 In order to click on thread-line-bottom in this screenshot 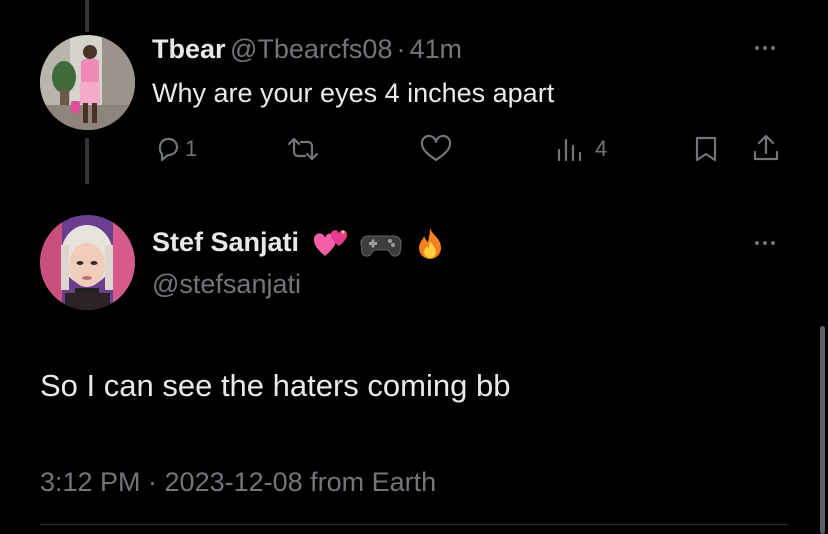, I will do `click(87, 161)`.